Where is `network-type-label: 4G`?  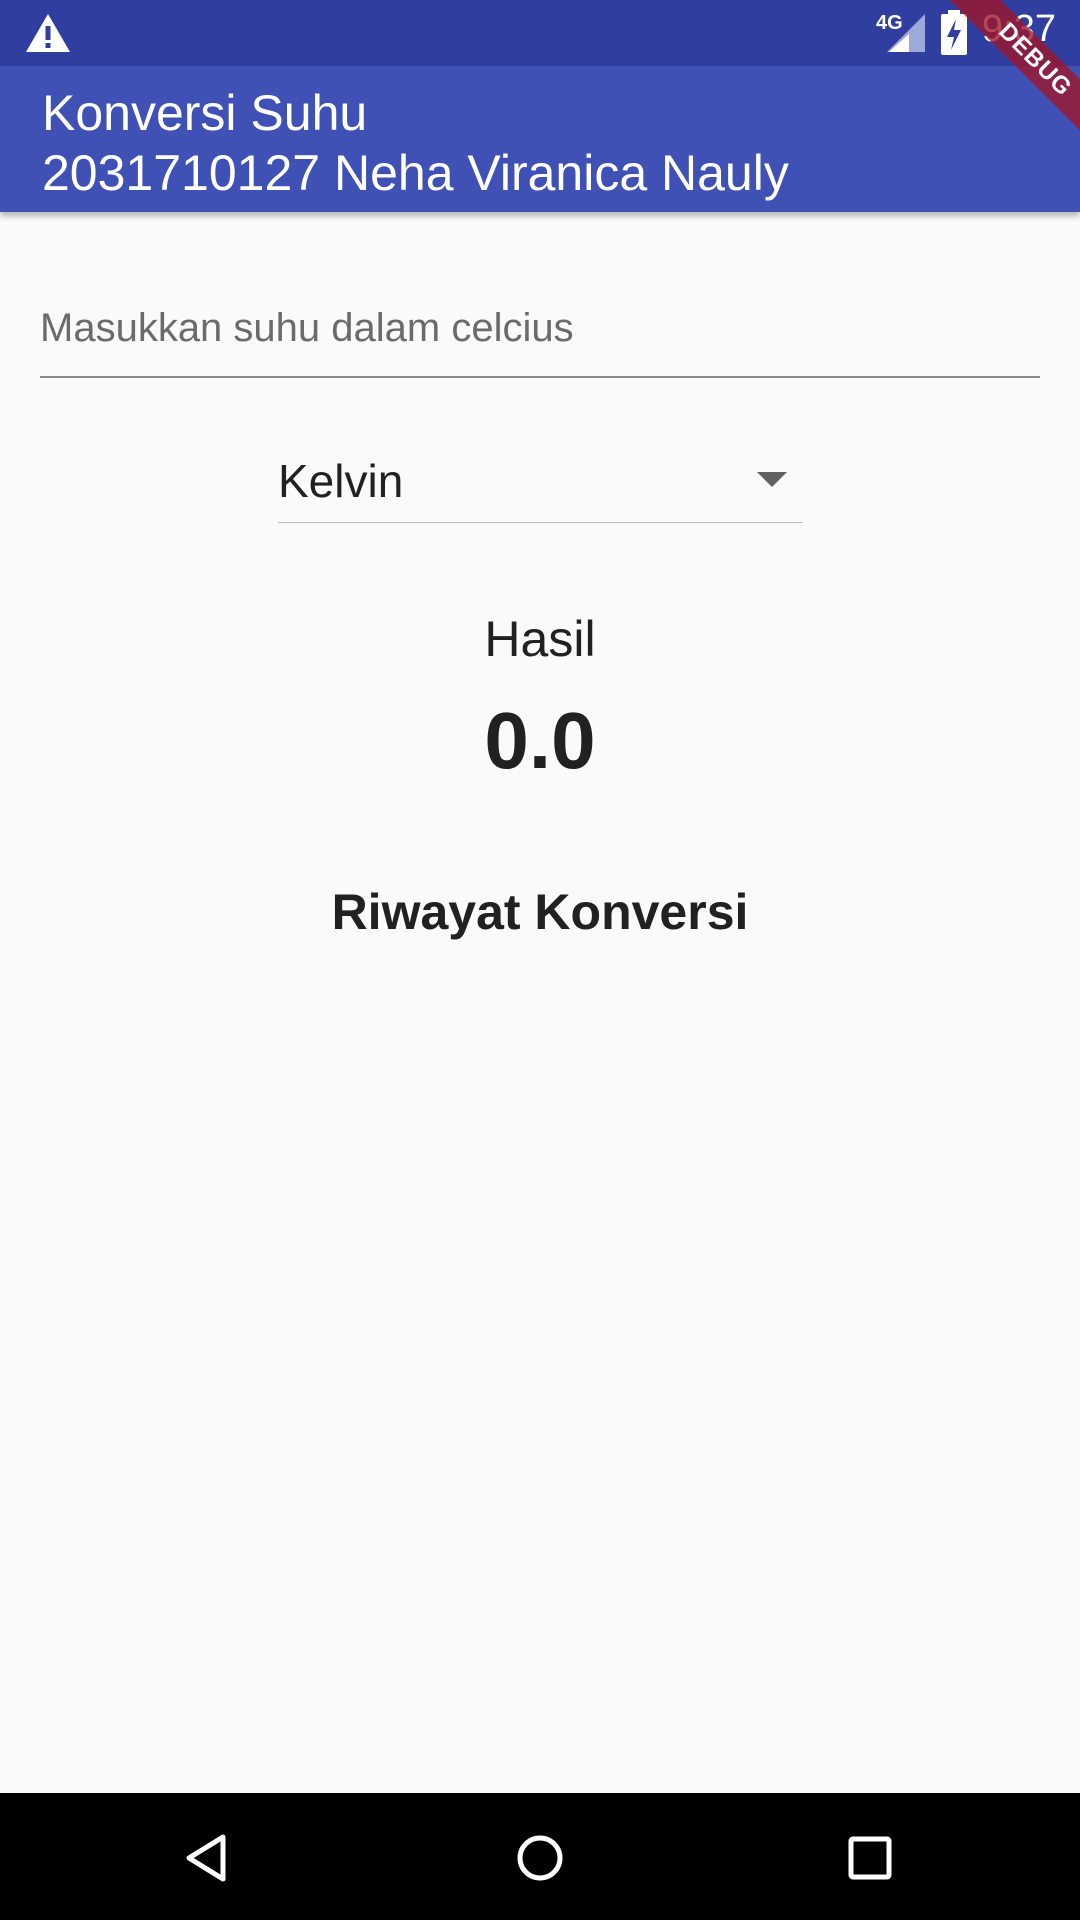
network-type-label: 4G is located at coordinates (889, 23).